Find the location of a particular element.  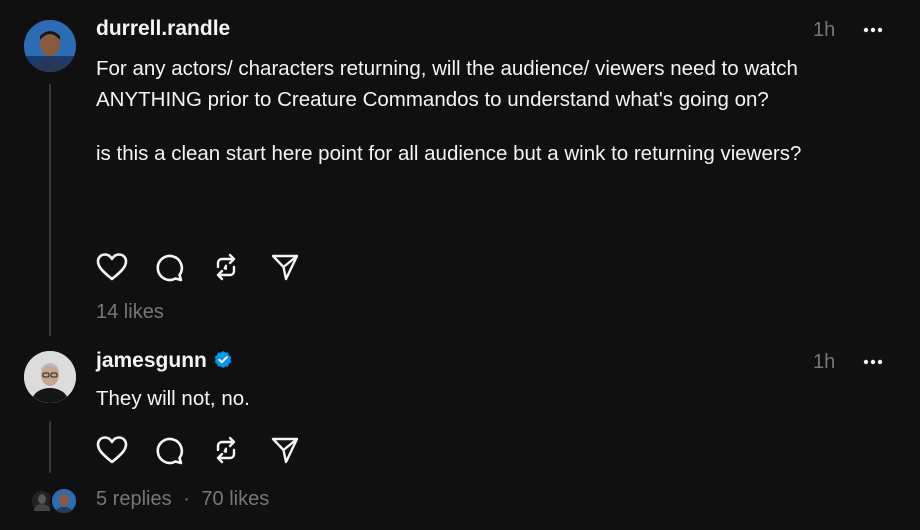

username: durrell.randle is located at coordinates (163, 29).